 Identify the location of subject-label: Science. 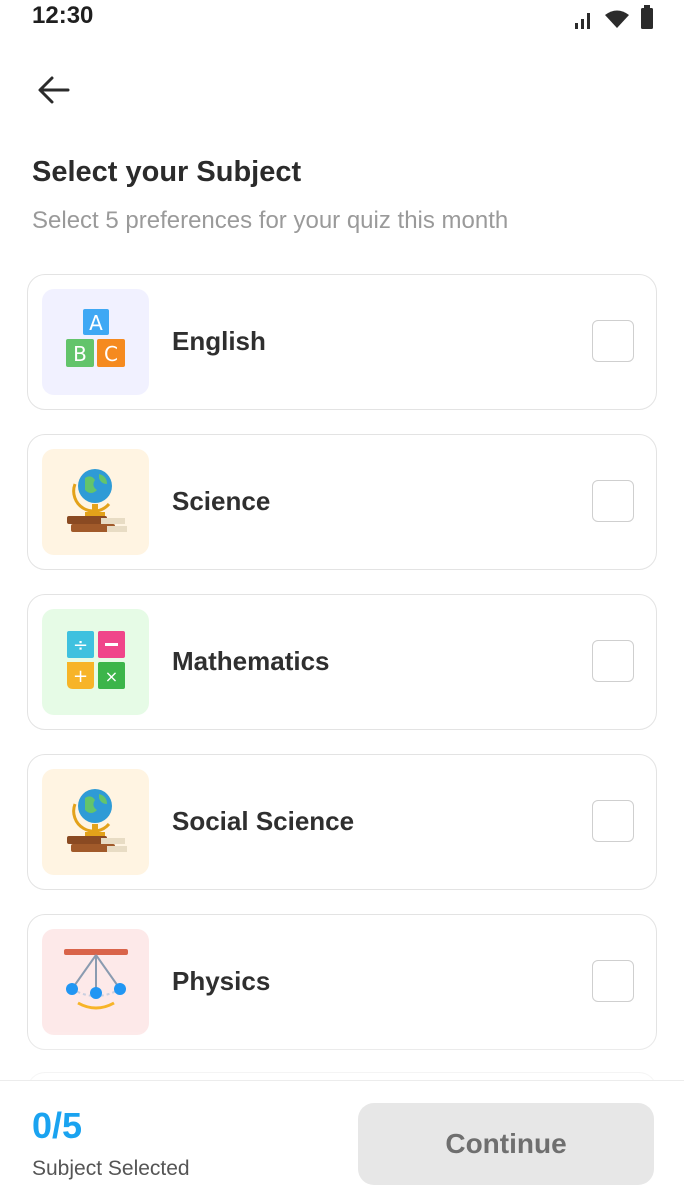
(221, 501).